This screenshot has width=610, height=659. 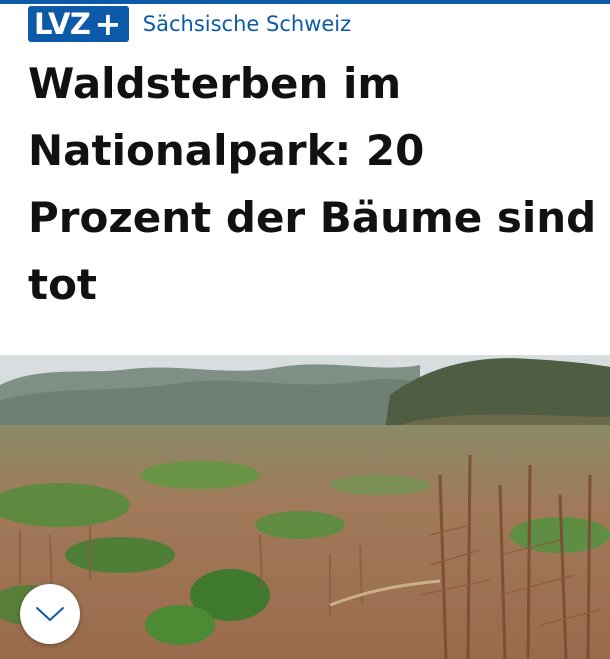 I want to click on section-link: Sächsische Schweiz, so click(x=247, y=24).